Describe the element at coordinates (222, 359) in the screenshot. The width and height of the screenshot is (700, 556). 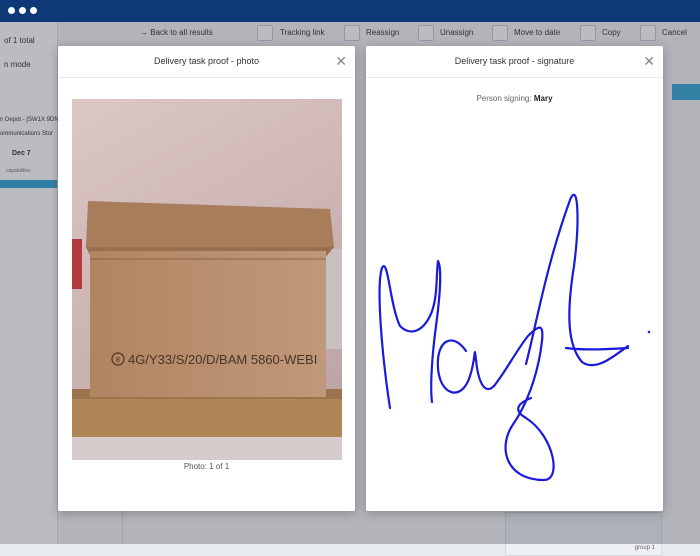
I see `box-marking-text: 4G/Y33/S/20/D/BAM 5860-WEBI` at that location.